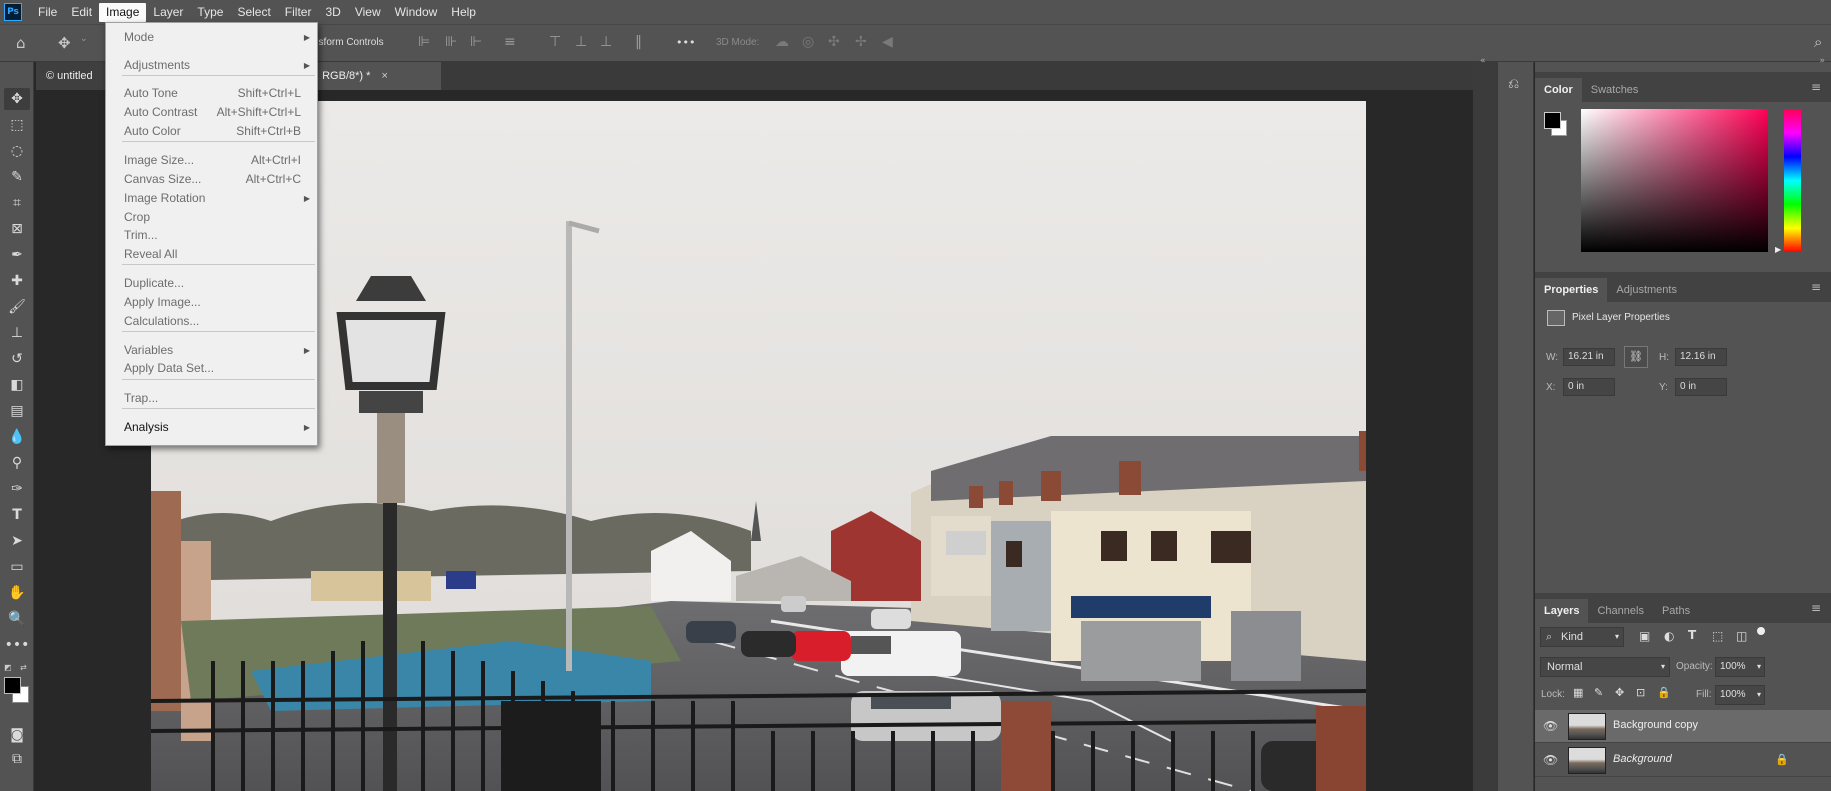 This screenshot has height=791, width=1831. I want to click on filter-type-icon: T, so click(1692, 635).